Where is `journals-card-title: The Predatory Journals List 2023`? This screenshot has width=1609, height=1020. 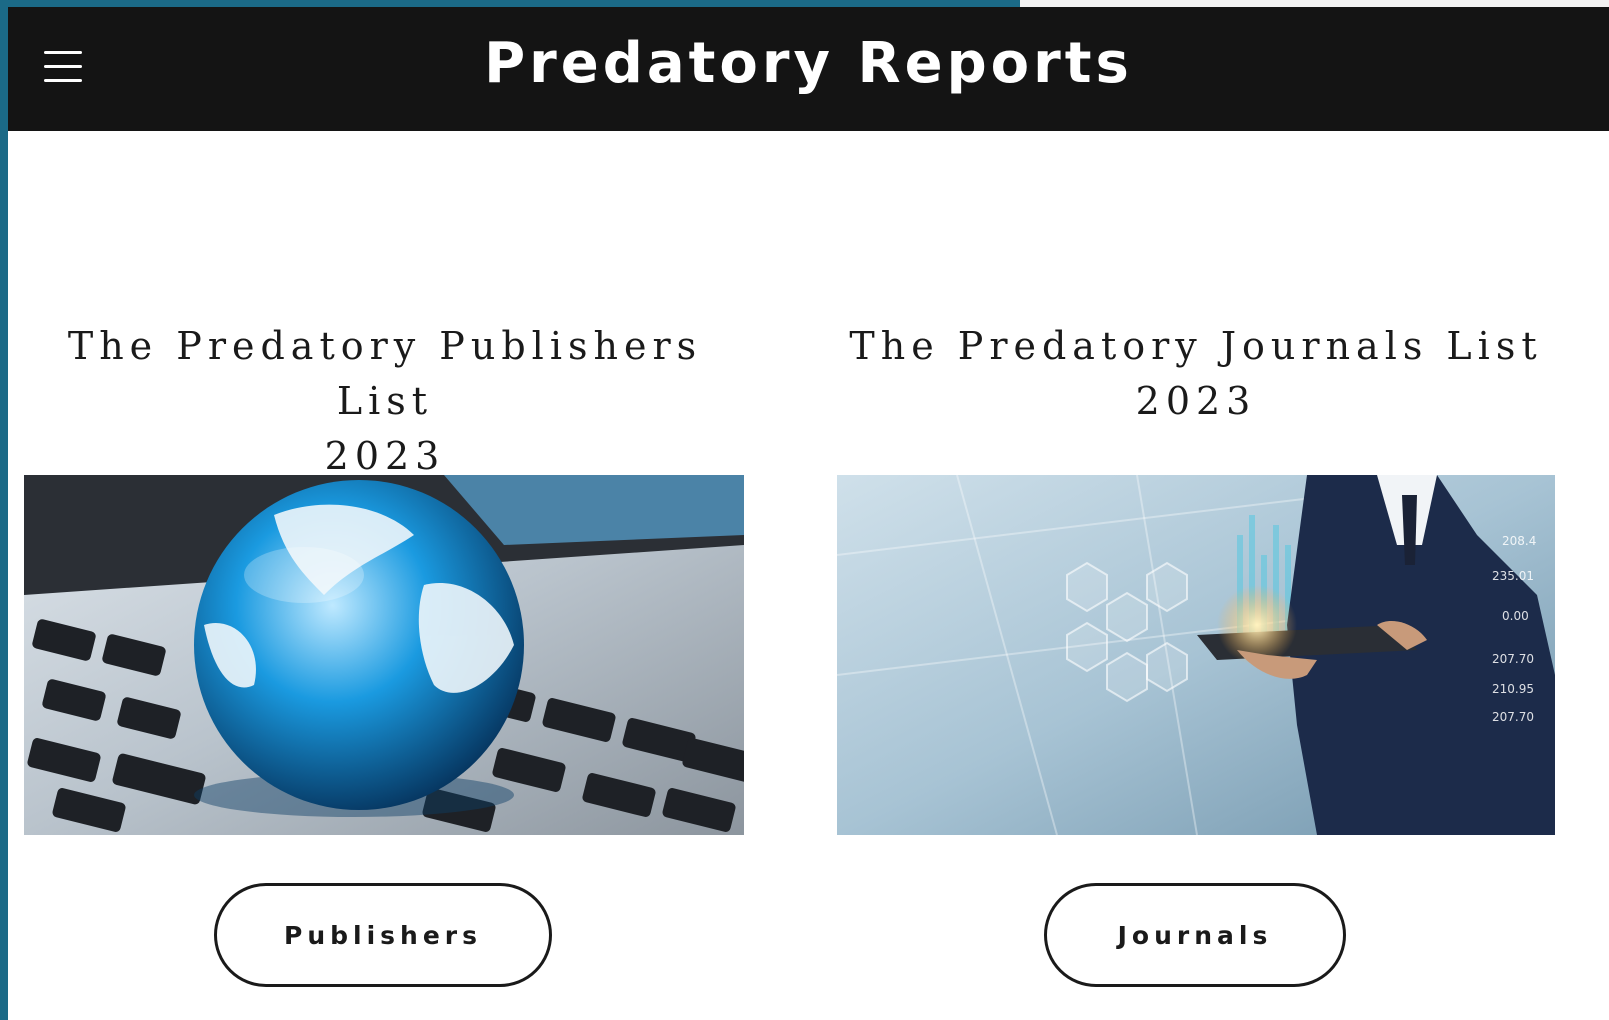 journals-card-title: The Predatory Journals List 2023 is located at coordinates (1196, 374).